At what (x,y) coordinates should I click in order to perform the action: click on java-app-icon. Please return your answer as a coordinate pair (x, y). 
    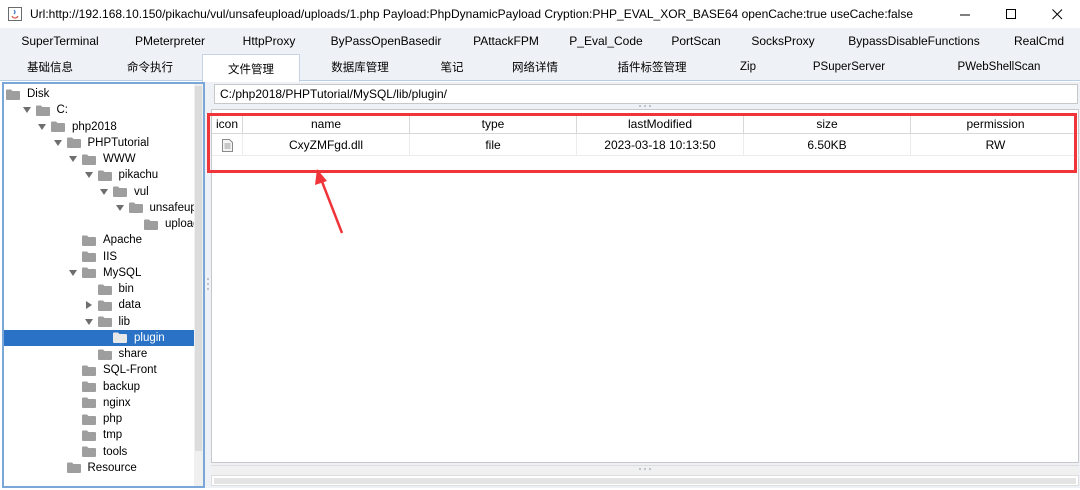
    Looking at the image, I should click on (15, 14).